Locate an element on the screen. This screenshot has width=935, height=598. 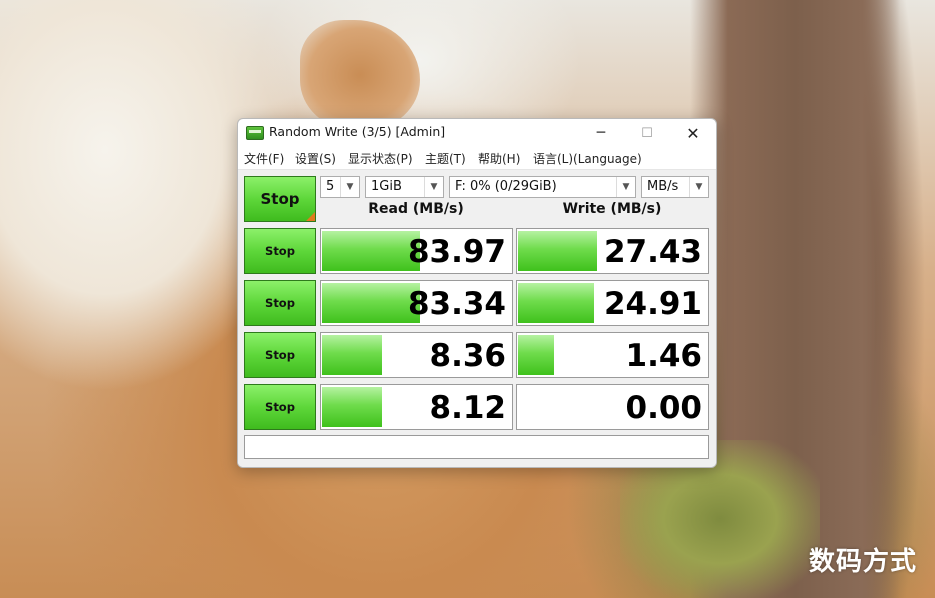
menu-theme: 主题(T) is located at coordinates (445, 158).